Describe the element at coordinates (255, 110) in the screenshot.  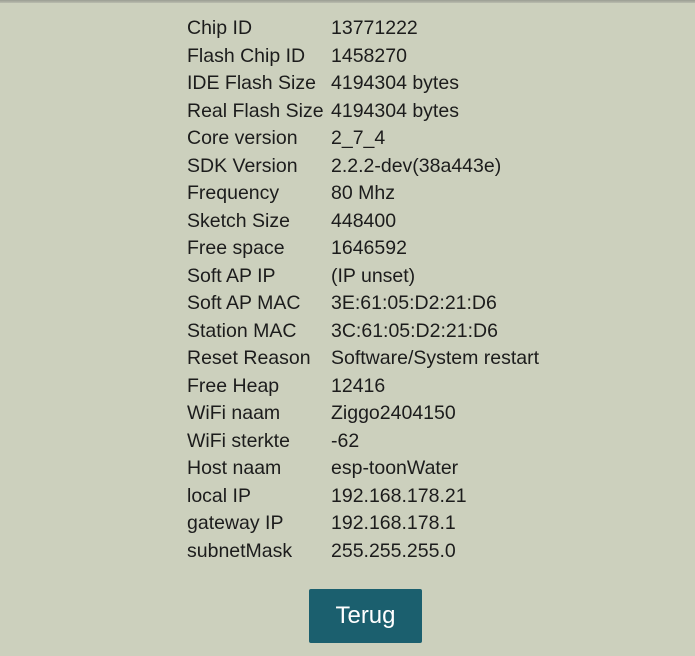
I see `info-label: Real Flash Size` at that location.